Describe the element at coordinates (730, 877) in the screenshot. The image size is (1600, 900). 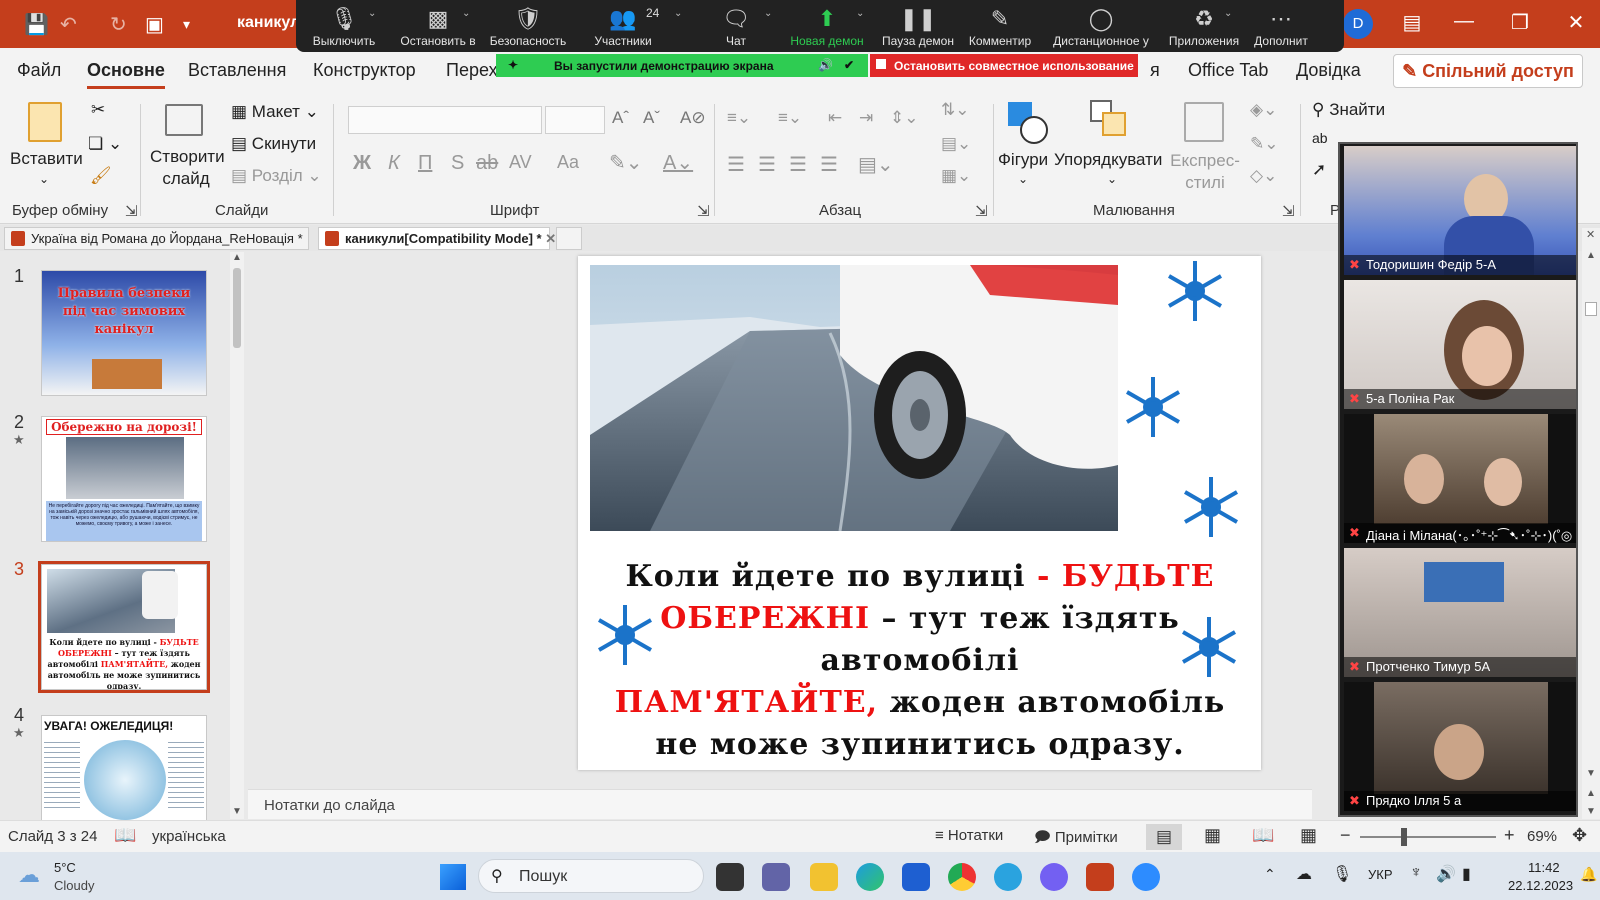
I see `task-view-icon` at that location.